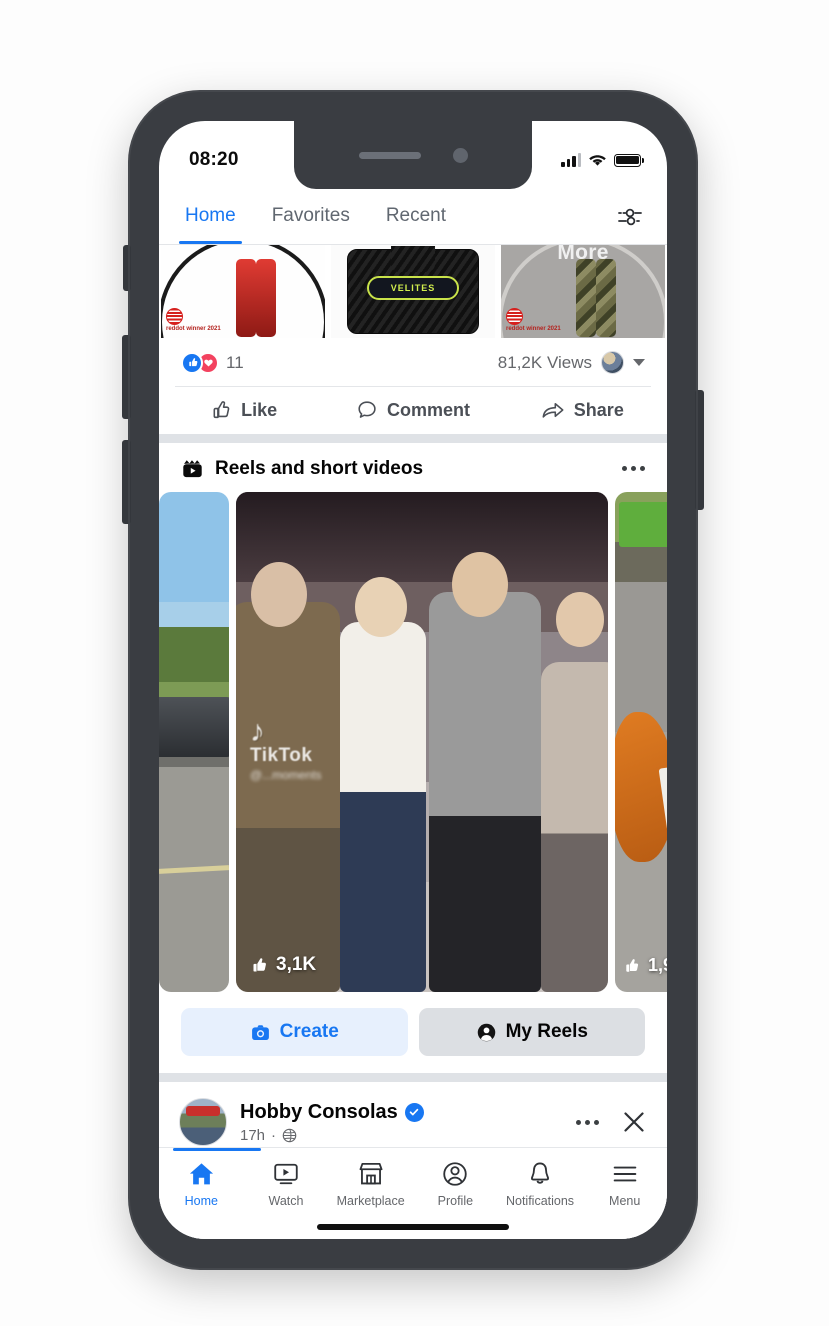  Describe the element at coordinates (286, 1174) in the screenshot. I see `watch-play-icon` at that location.